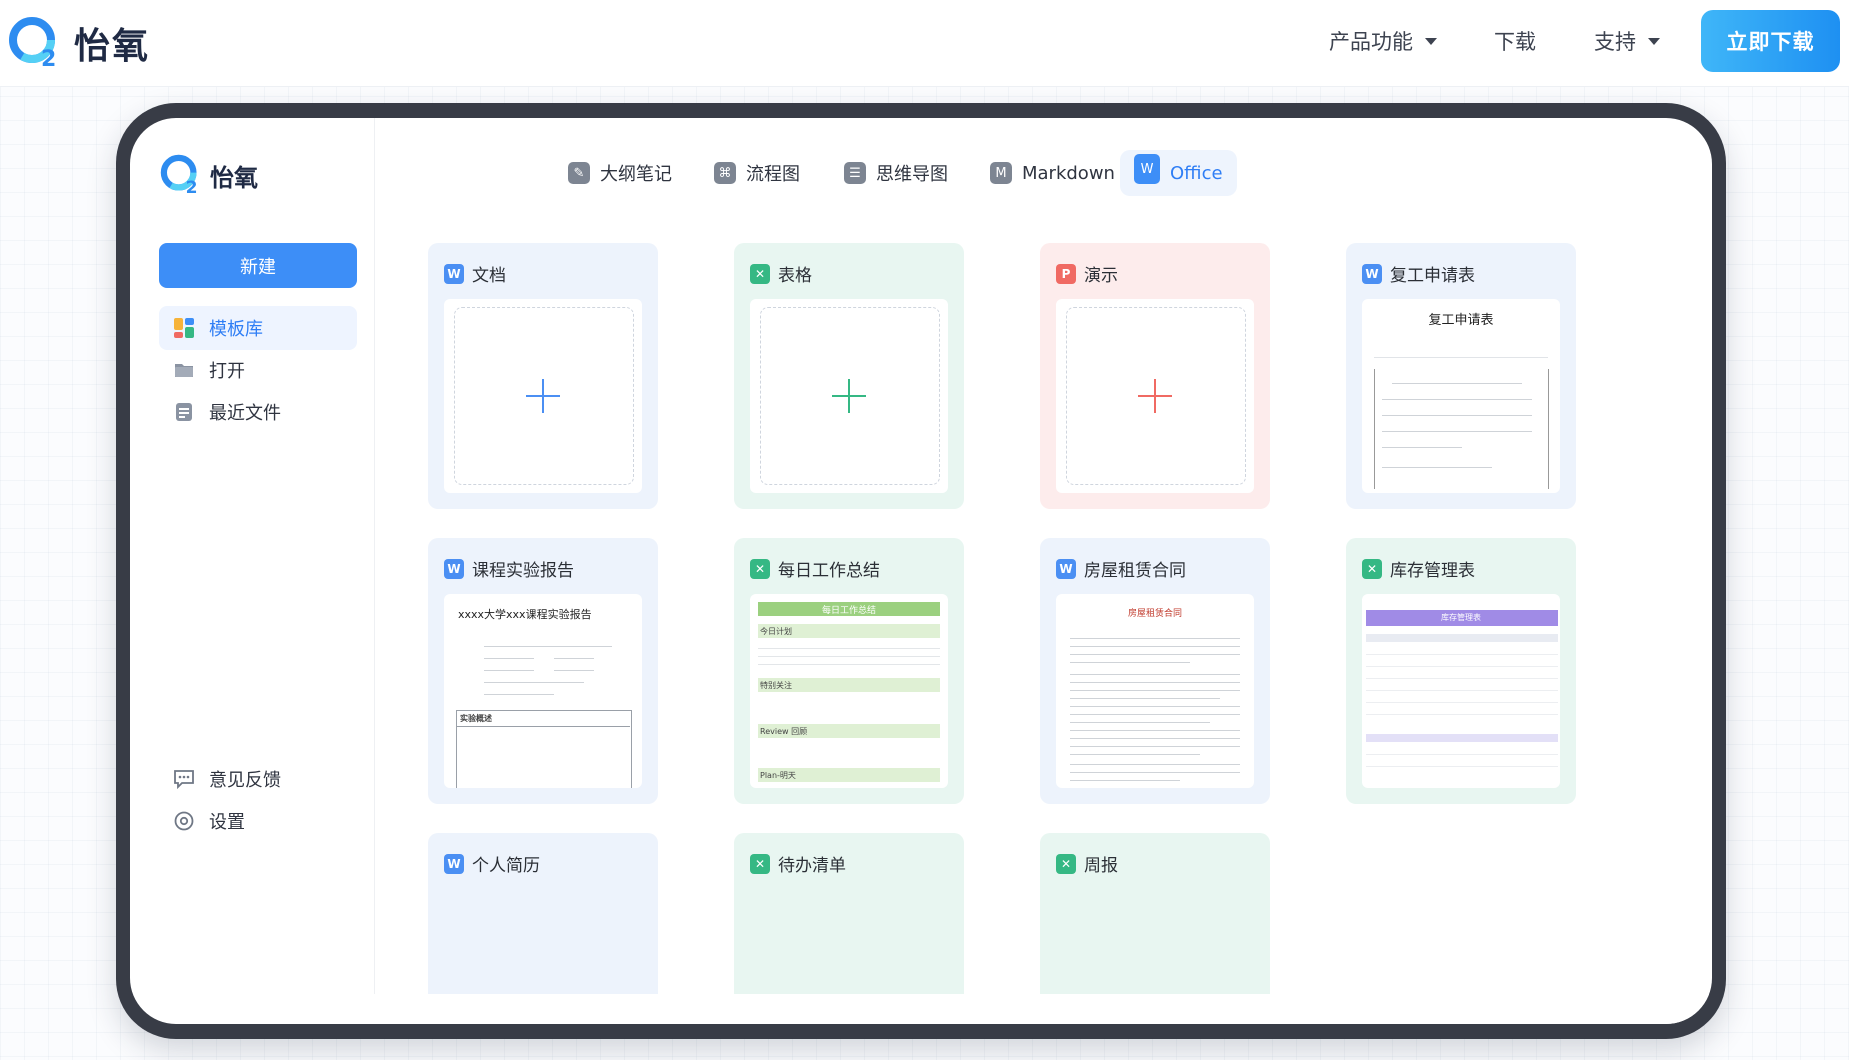 The width and height of the screenshot is (1849, 1060). I want to click on nav-product-features-label: 产品功能, so click(1371, 42).